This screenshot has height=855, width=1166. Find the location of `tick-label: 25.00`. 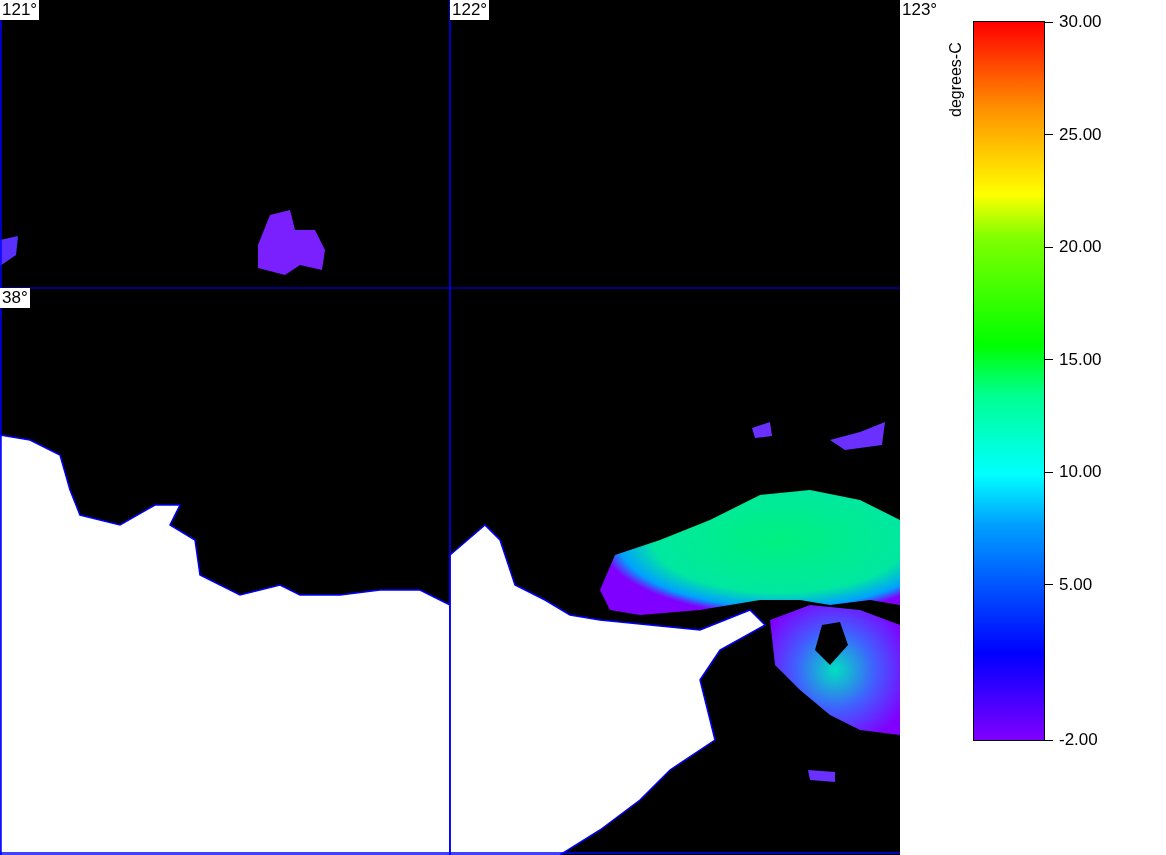

tick-label: 25.00 is located at coordinates (1080, 134).